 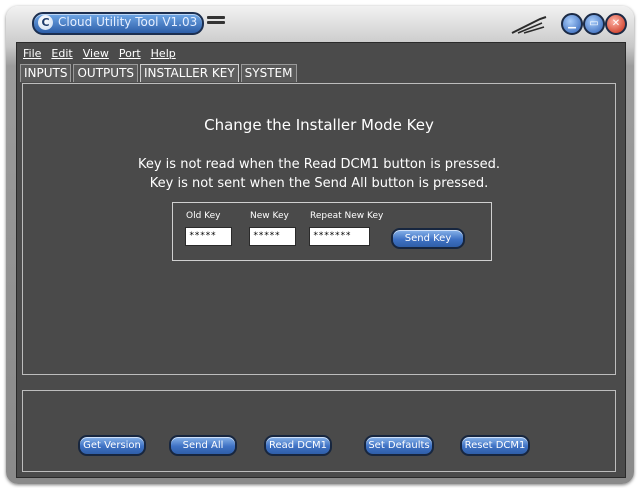 What do you see at coordinates (399, 445) in the screenshot?
I see `set-defaults-button: Set Defaults` at bounding box center [399, 445].